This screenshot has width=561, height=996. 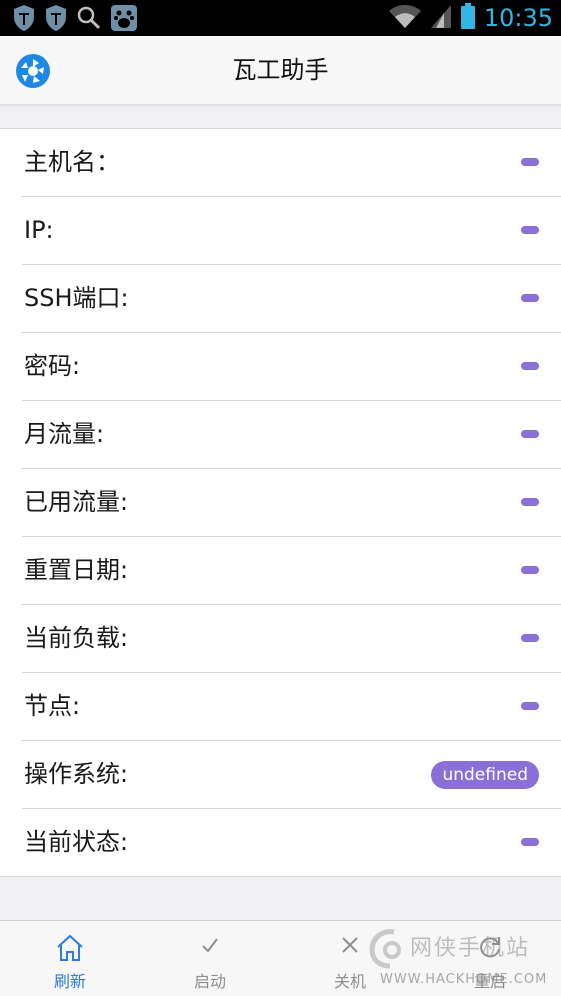 What do you see at coordinates (291, 435) in the screenshot?
I see `info-row-monthly-traffic: 月流量:` at bounding box center [291, 435].